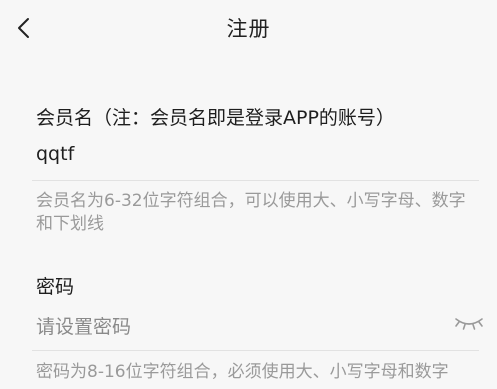 The image size is (497, 389). Describe the element at coordinates (215, 118) in the screenshot. I see `member-name-label: 会员名（注：会员名即是登录APP的账号）` at that location.